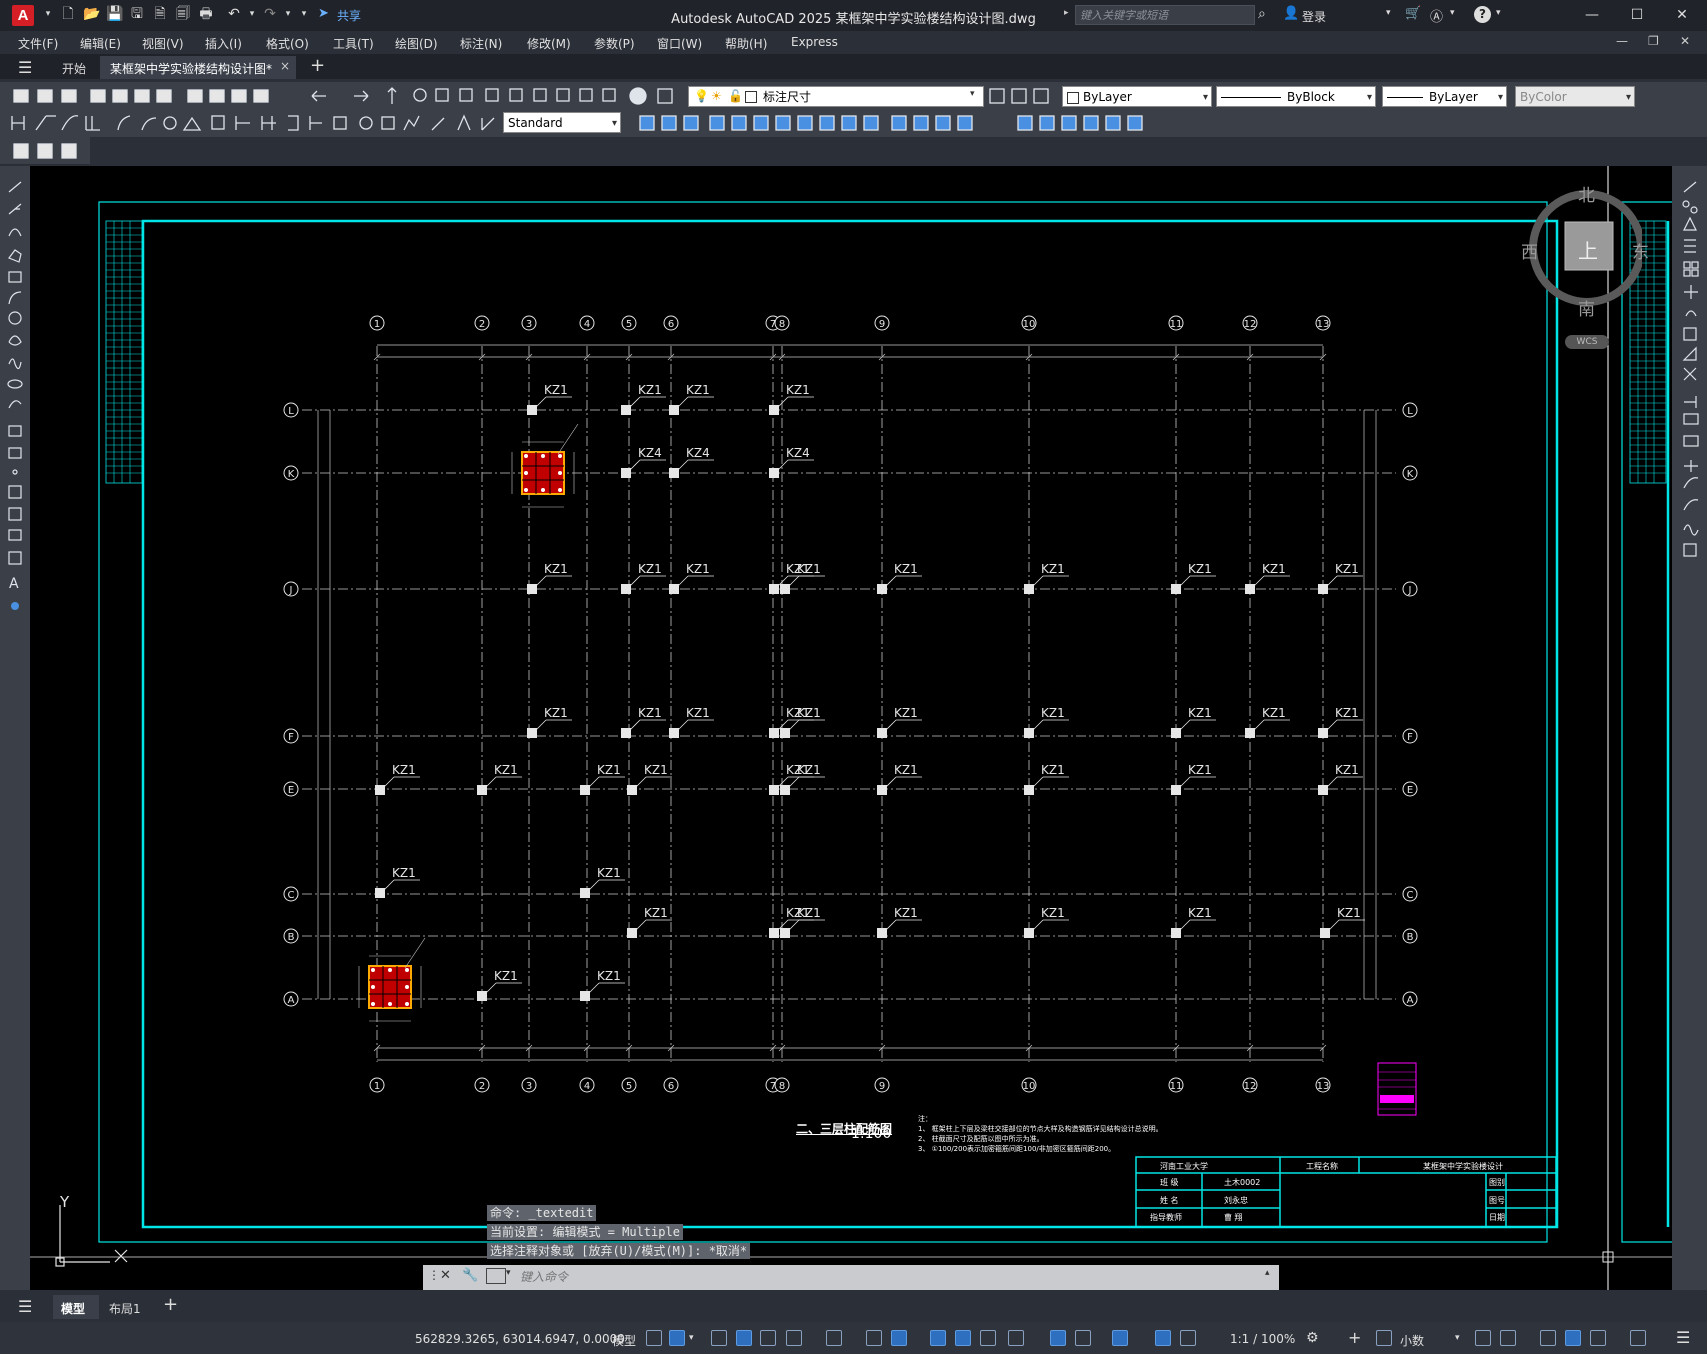  What do you see at coordinates (1166, 1217) in the screenshot?
I see `title-block-advisor-label: 指导教师` at bounding box center [1166, 1217].